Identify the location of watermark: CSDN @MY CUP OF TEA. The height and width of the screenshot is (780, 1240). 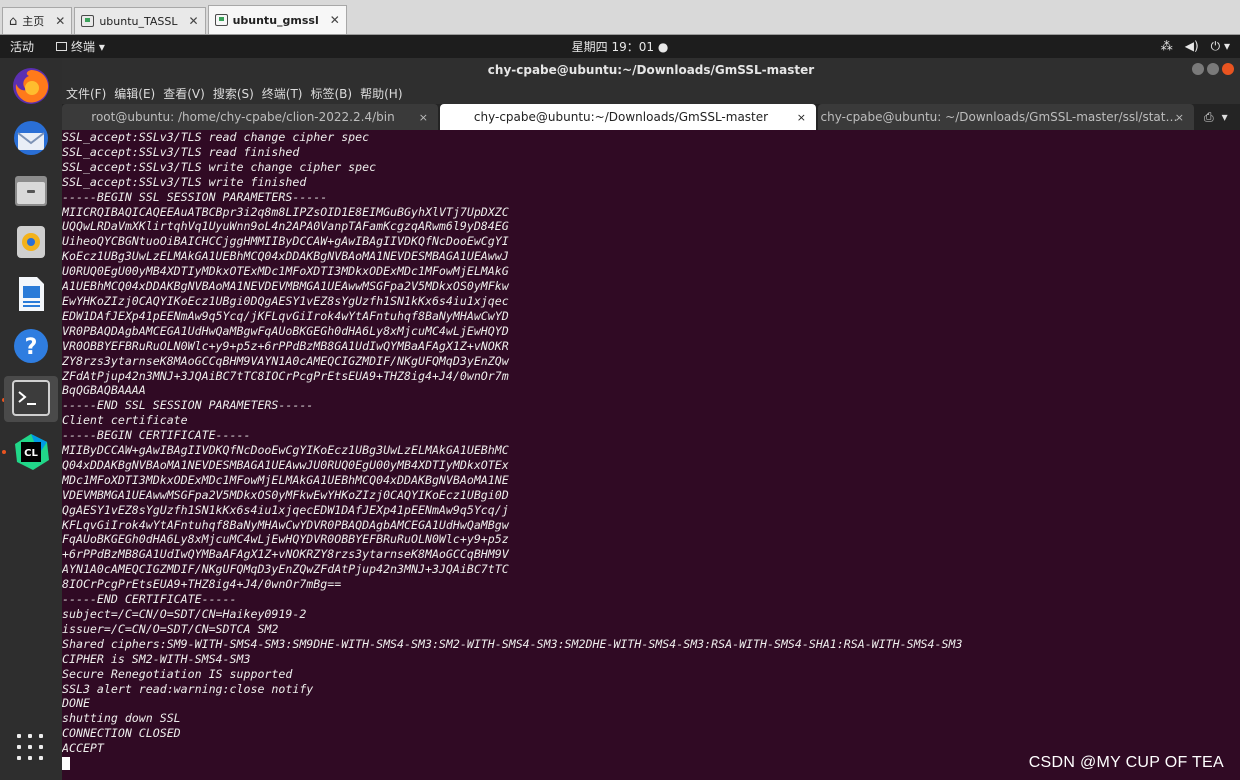
(1126, 762).